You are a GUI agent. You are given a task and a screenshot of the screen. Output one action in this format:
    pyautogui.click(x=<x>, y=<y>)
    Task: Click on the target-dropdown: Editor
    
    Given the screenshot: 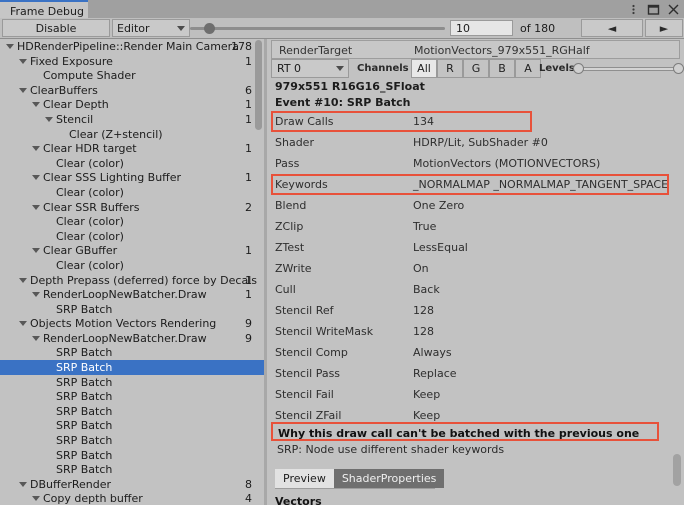 What is the action you would take?
    pyautogui.click(x=151, y=28)
    